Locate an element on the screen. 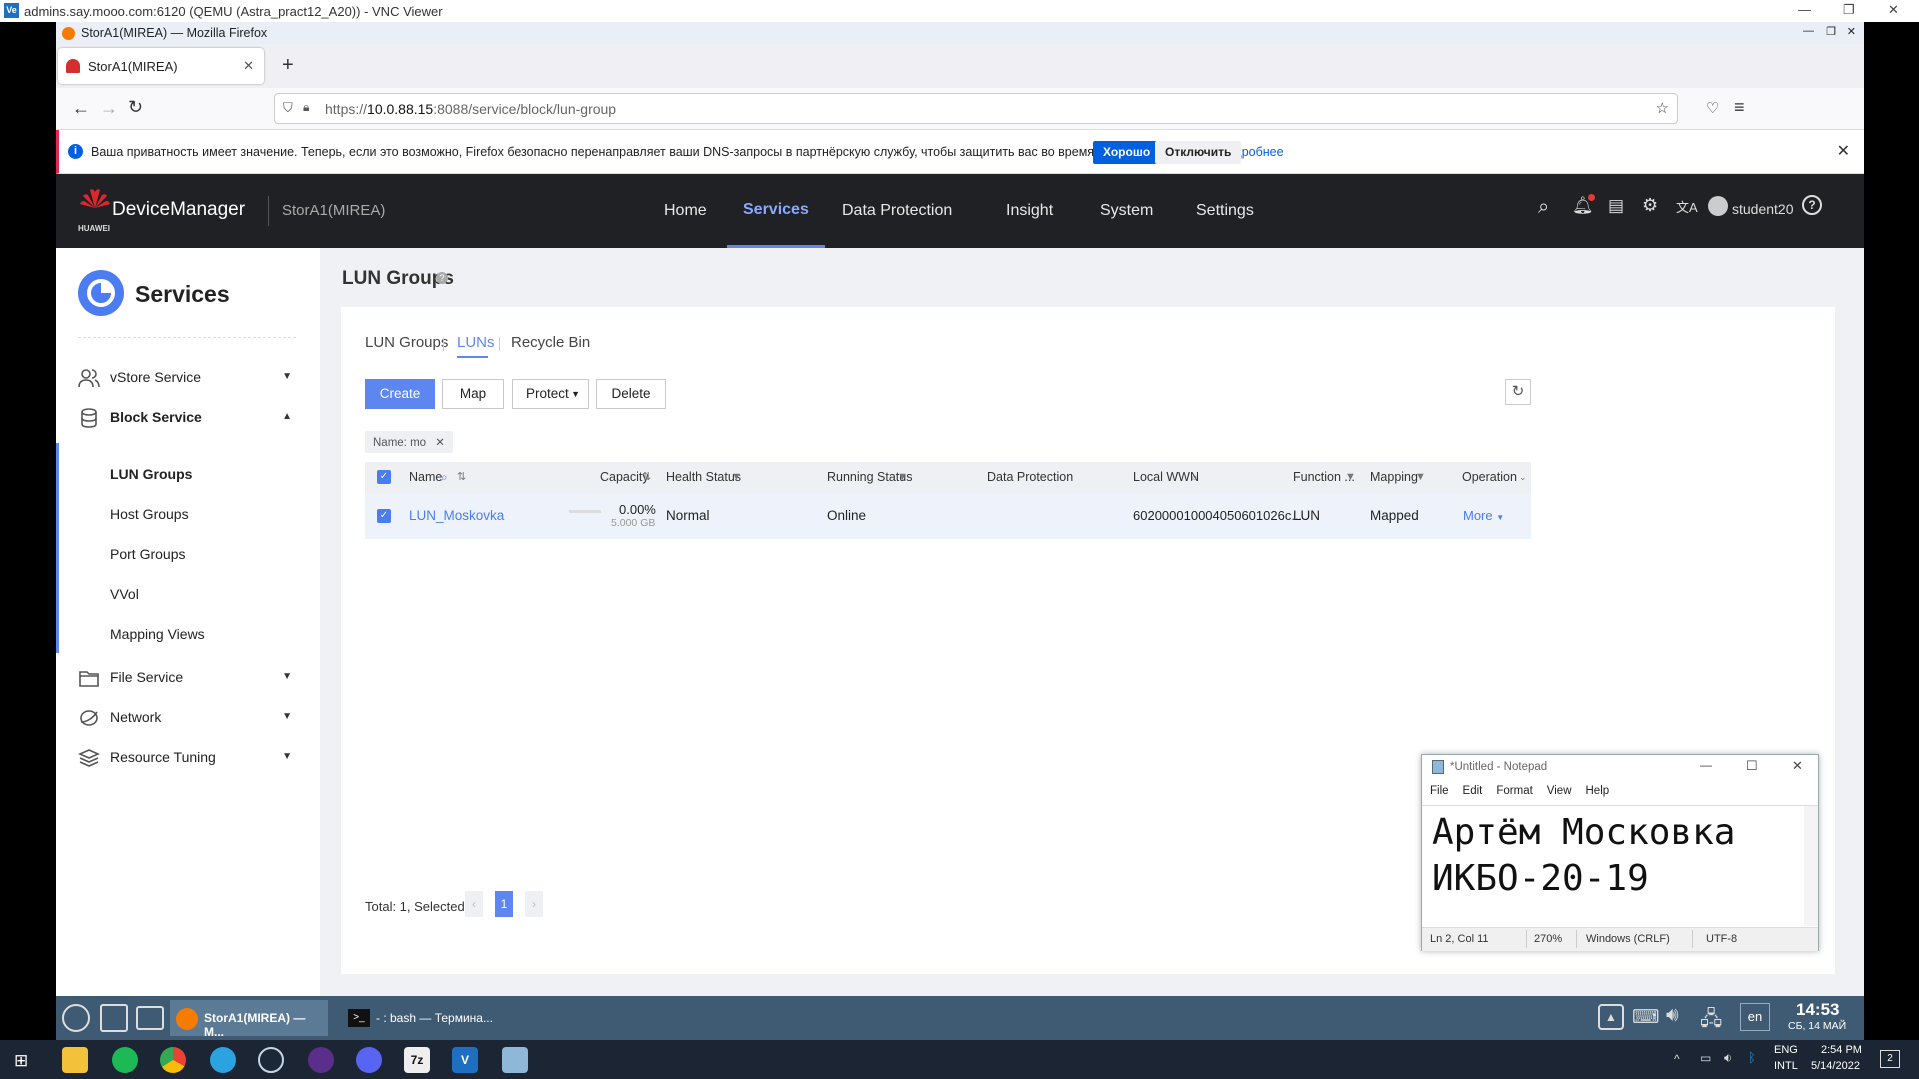 This screenshot has width=1919, height=1079. sidebar-sub-port-groups: Port Groups is located at coordinates (147, 554).